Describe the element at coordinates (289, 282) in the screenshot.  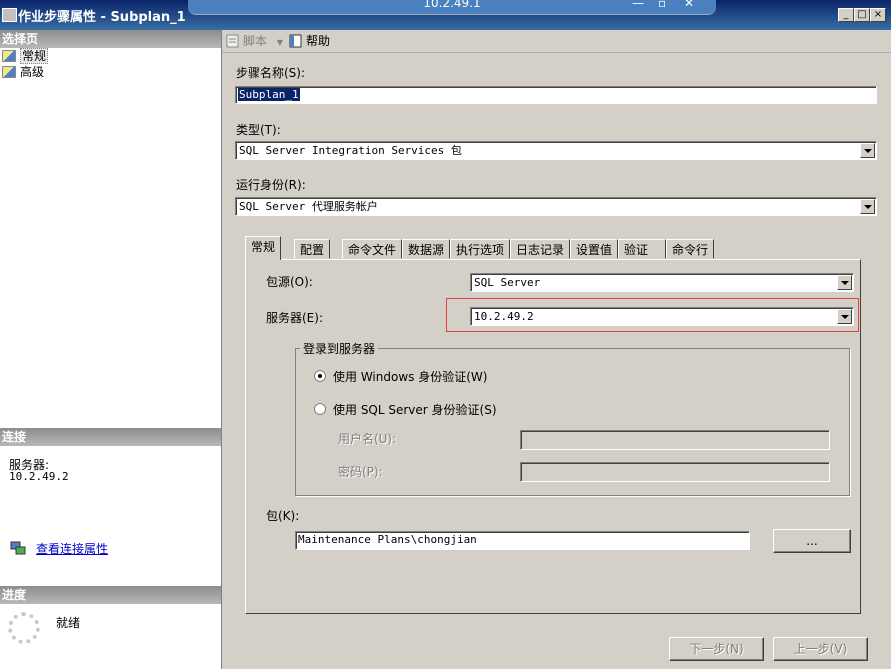
I see `package-source-label: 包源(O):` at that location.